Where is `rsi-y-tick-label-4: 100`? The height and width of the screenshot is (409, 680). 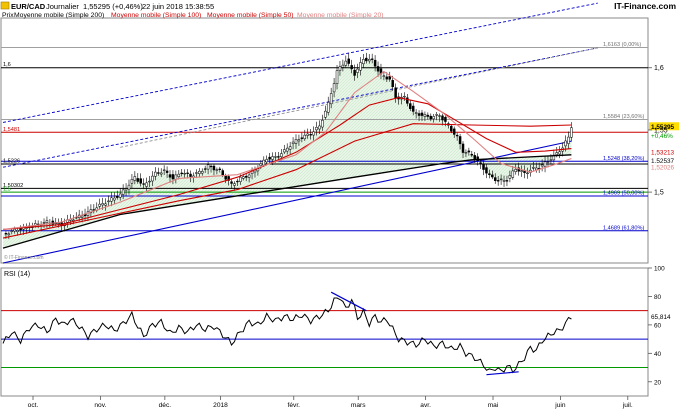 rsi-y-tick-label-4: 100 is located at coordinates (659, 269).